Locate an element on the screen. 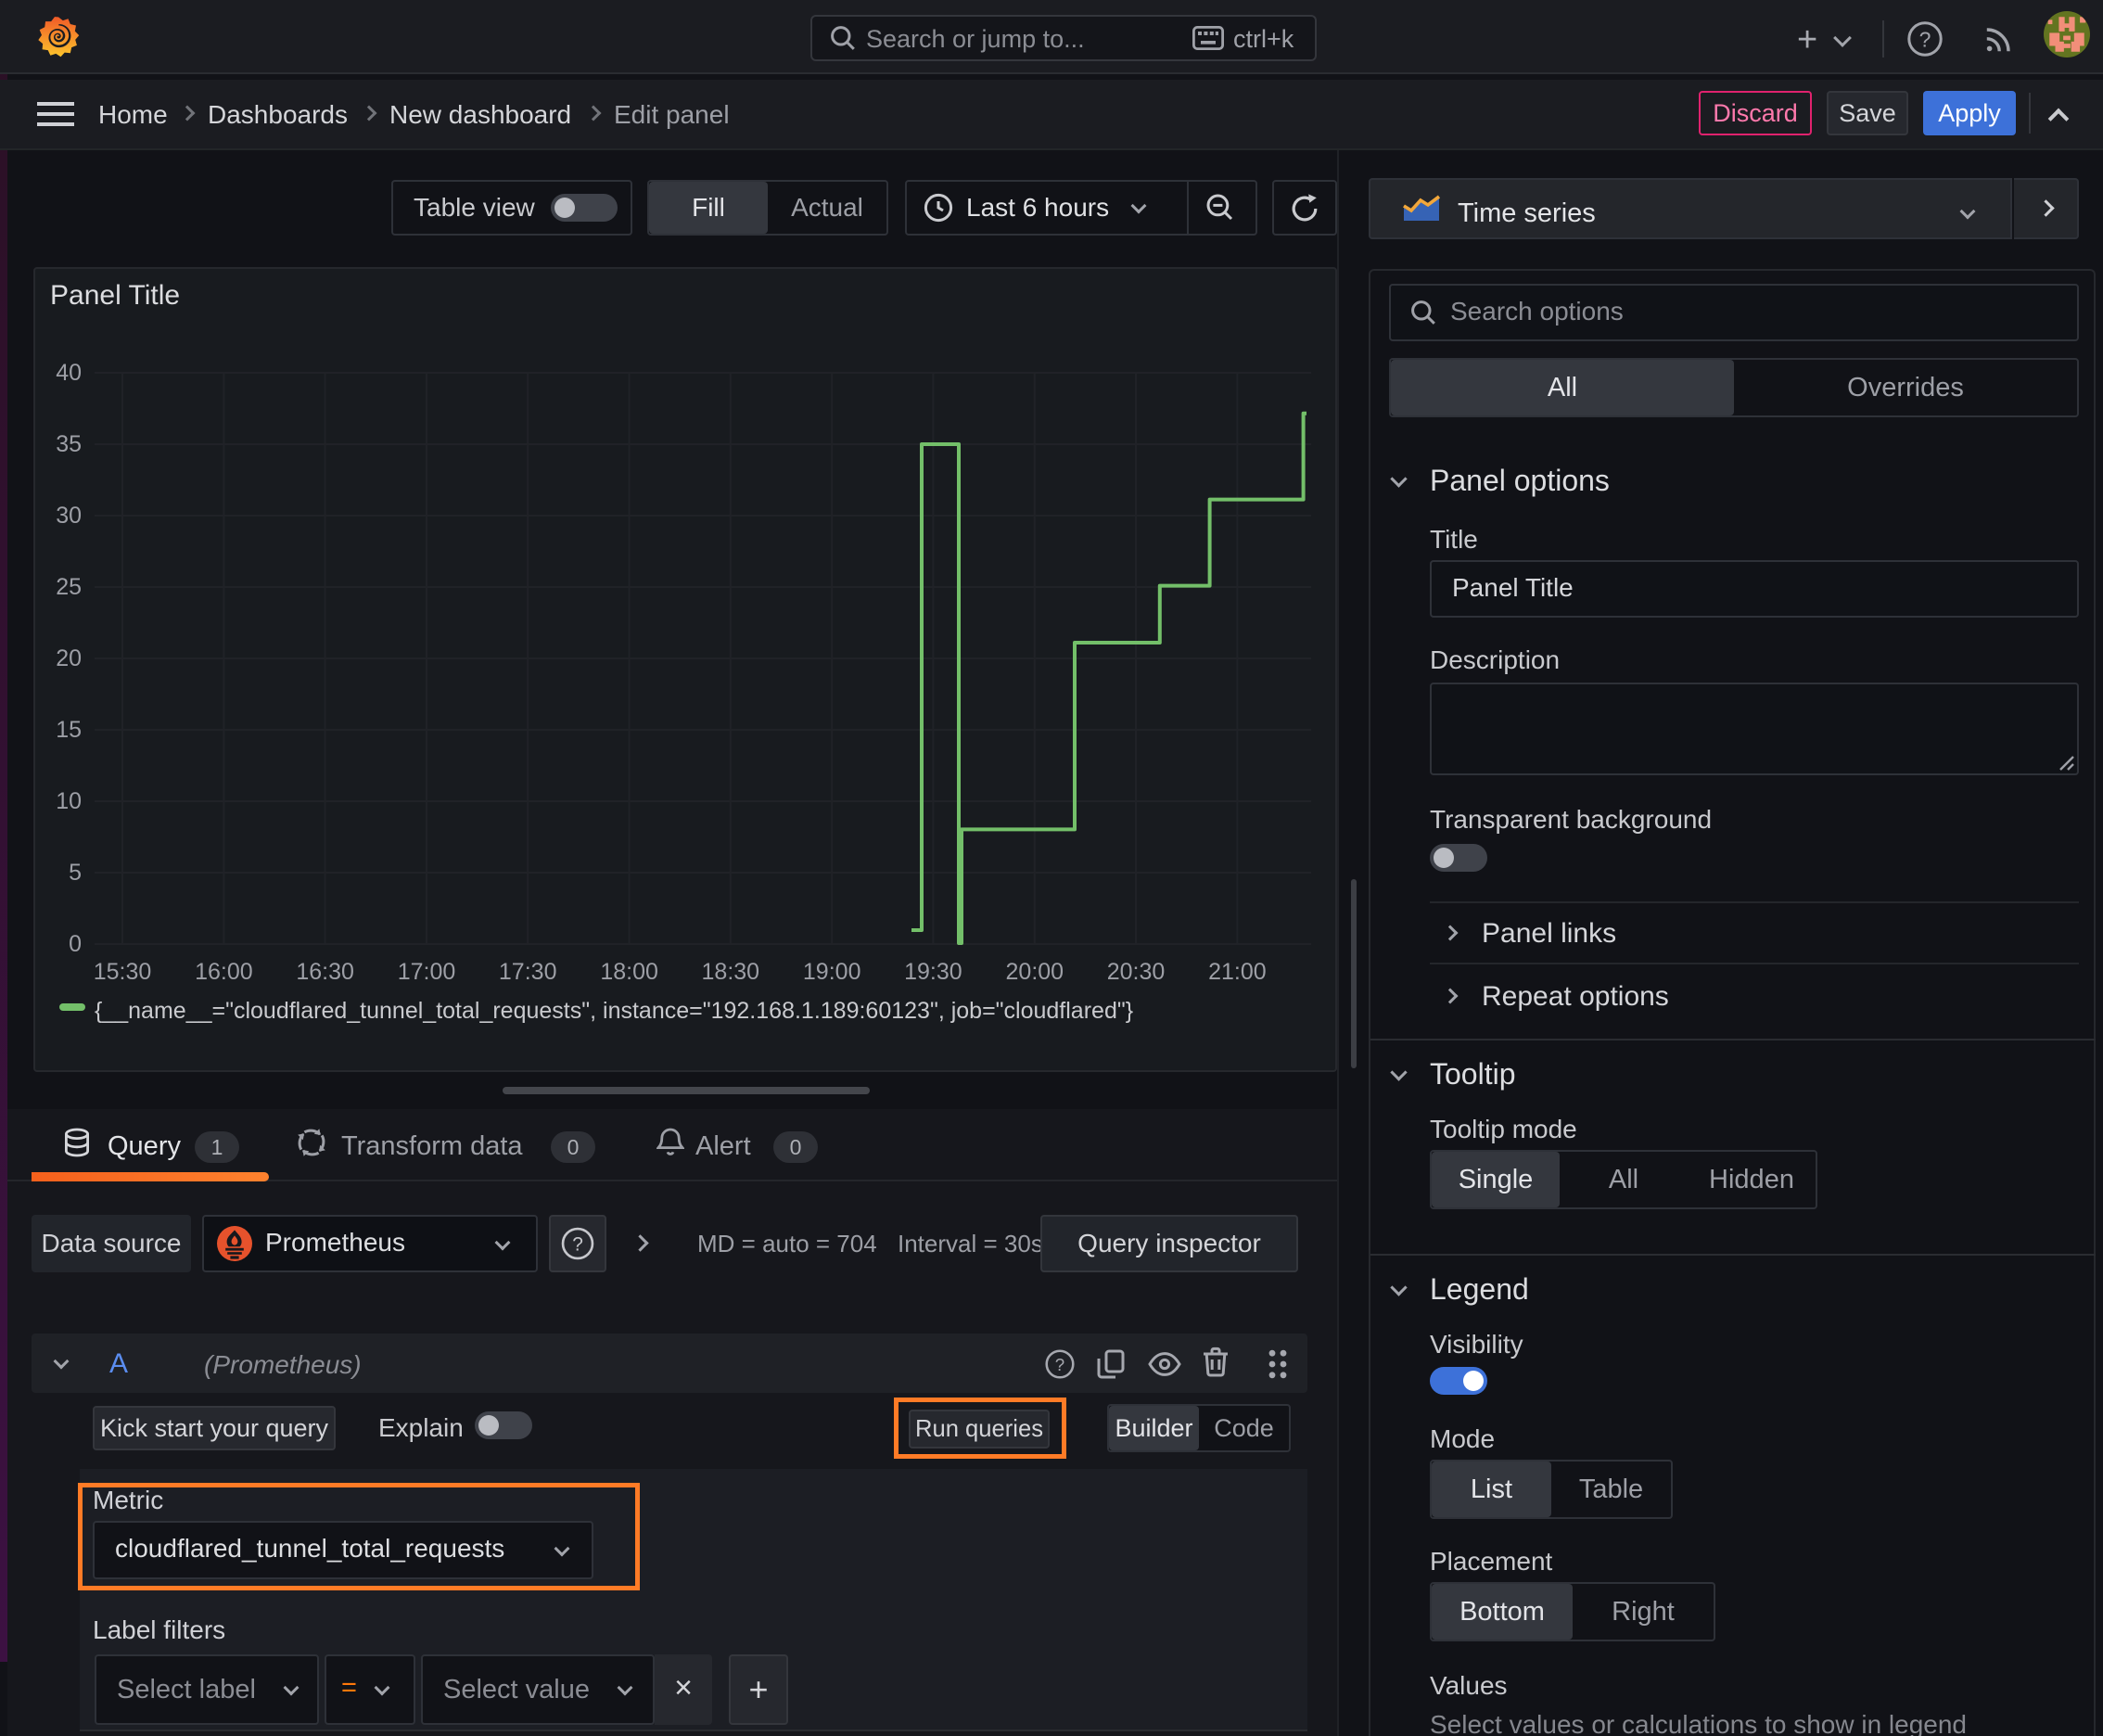 The height and width of the screenshot is (1736, 2103). svg-text: 40 is located at coordinates (69, 373).